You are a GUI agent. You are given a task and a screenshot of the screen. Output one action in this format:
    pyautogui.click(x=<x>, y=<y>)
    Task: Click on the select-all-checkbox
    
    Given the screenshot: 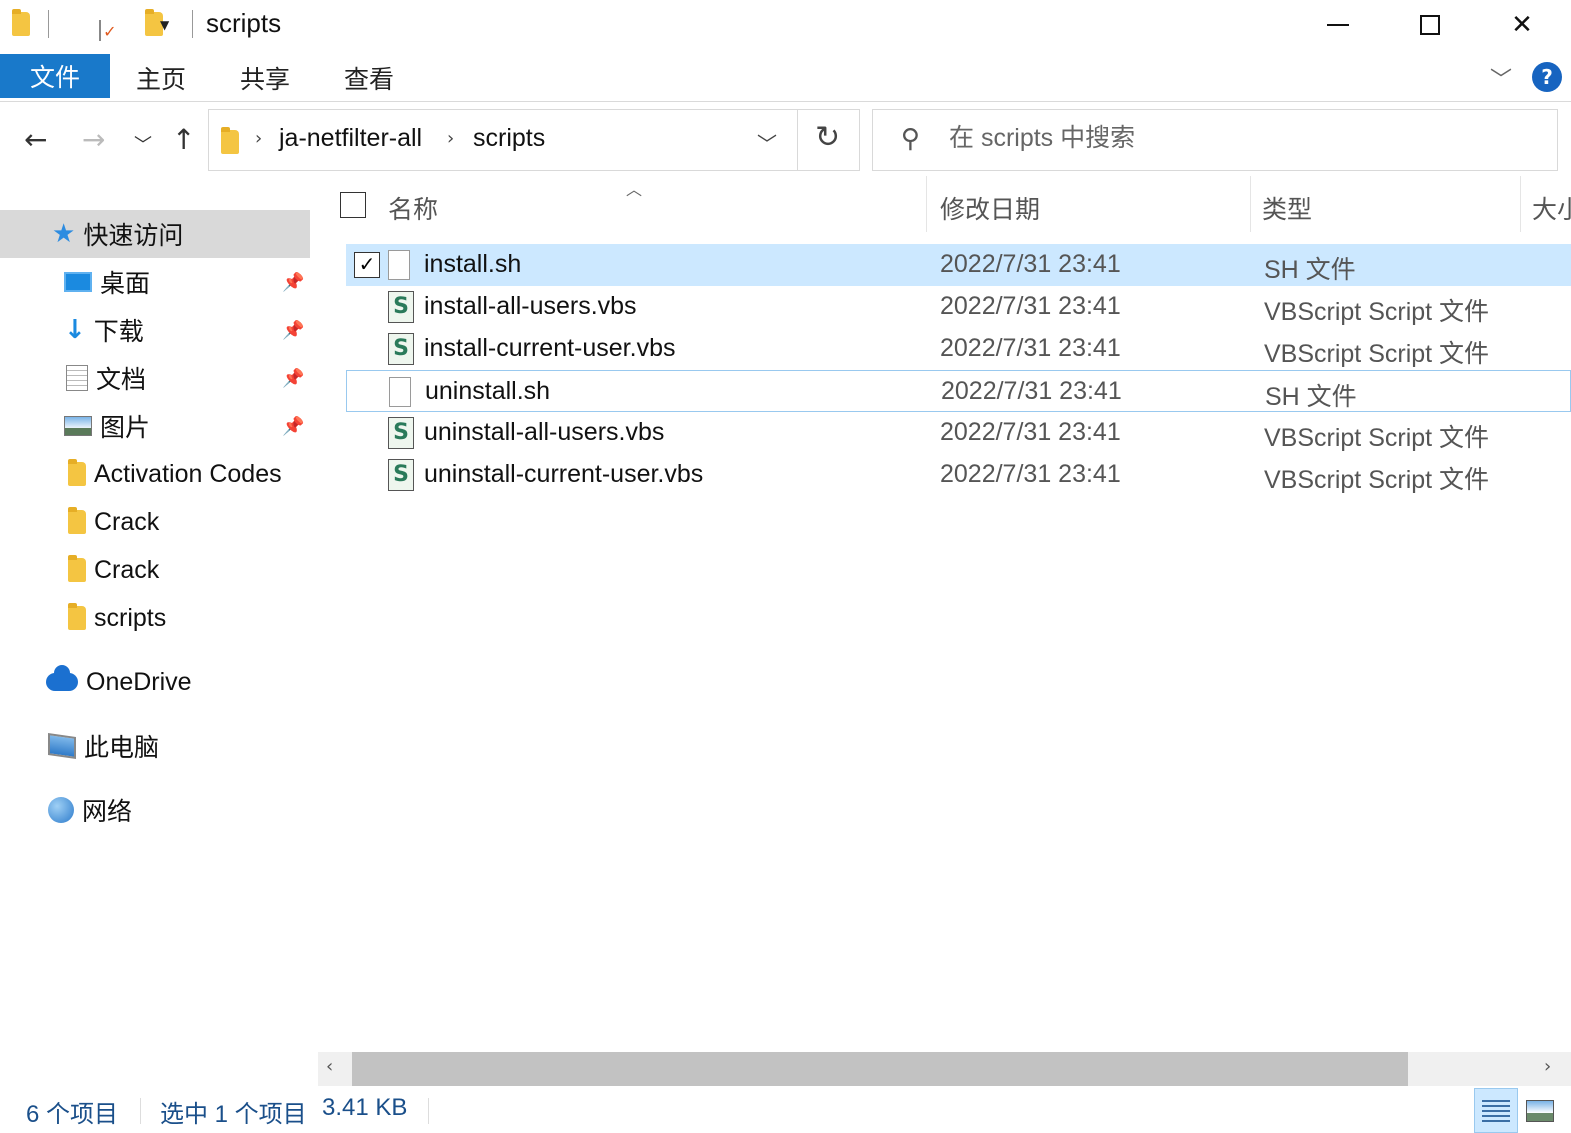 What is the action you would take?
    pyautogui.click(x=353, y=205)
    